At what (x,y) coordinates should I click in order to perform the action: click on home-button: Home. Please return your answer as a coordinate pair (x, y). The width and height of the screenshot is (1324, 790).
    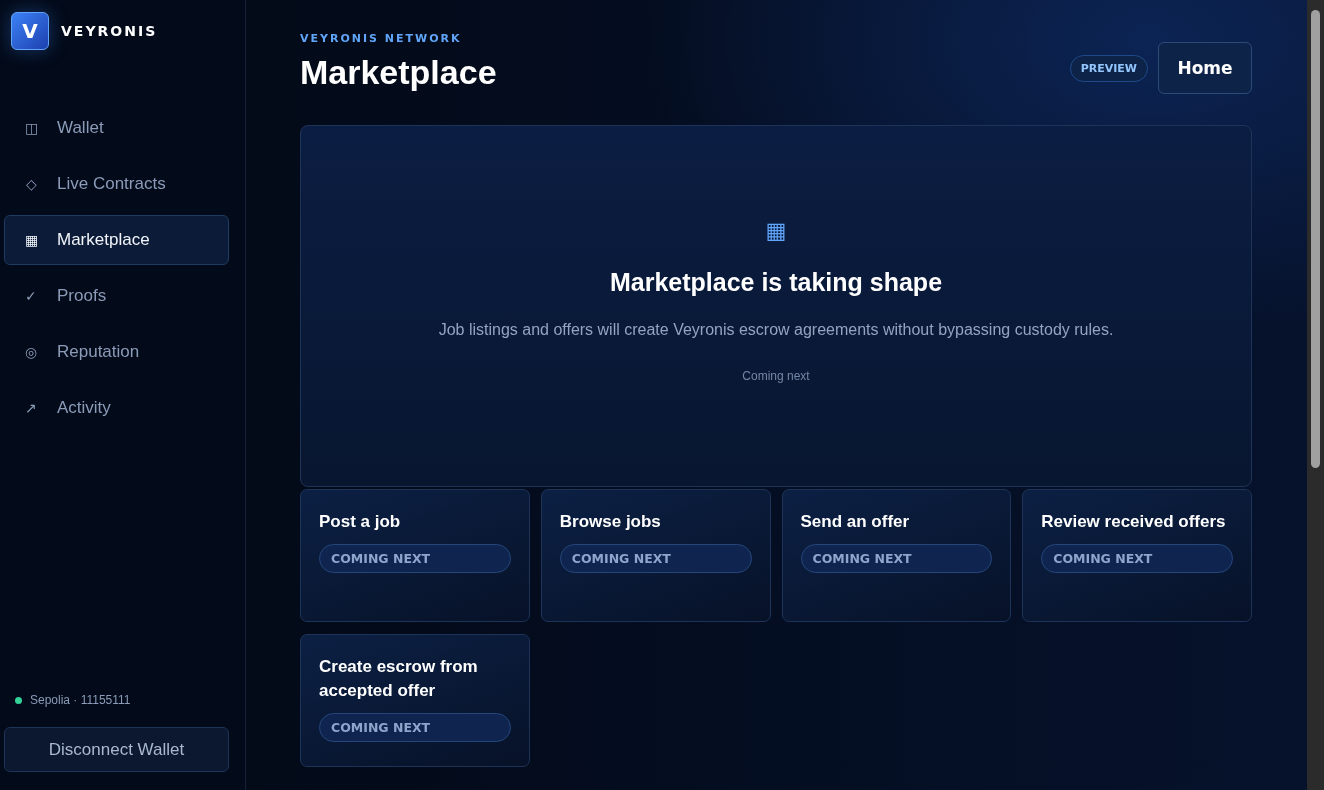
    Looking at the image, I should click on (1205, 68).